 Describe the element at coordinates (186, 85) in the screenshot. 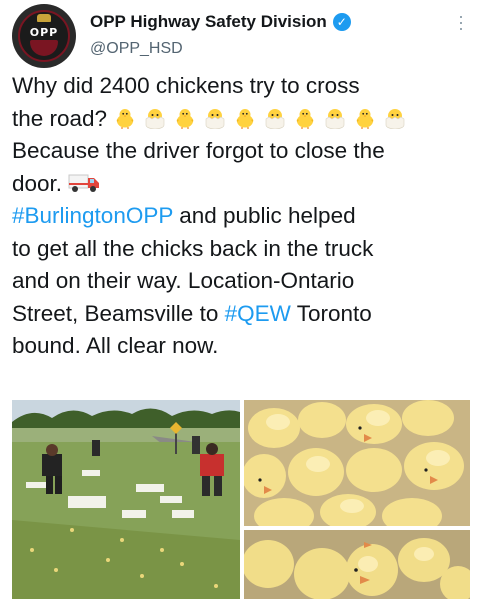

I see `tweet-line: Why did 2400 chickens try to cross` at that location.